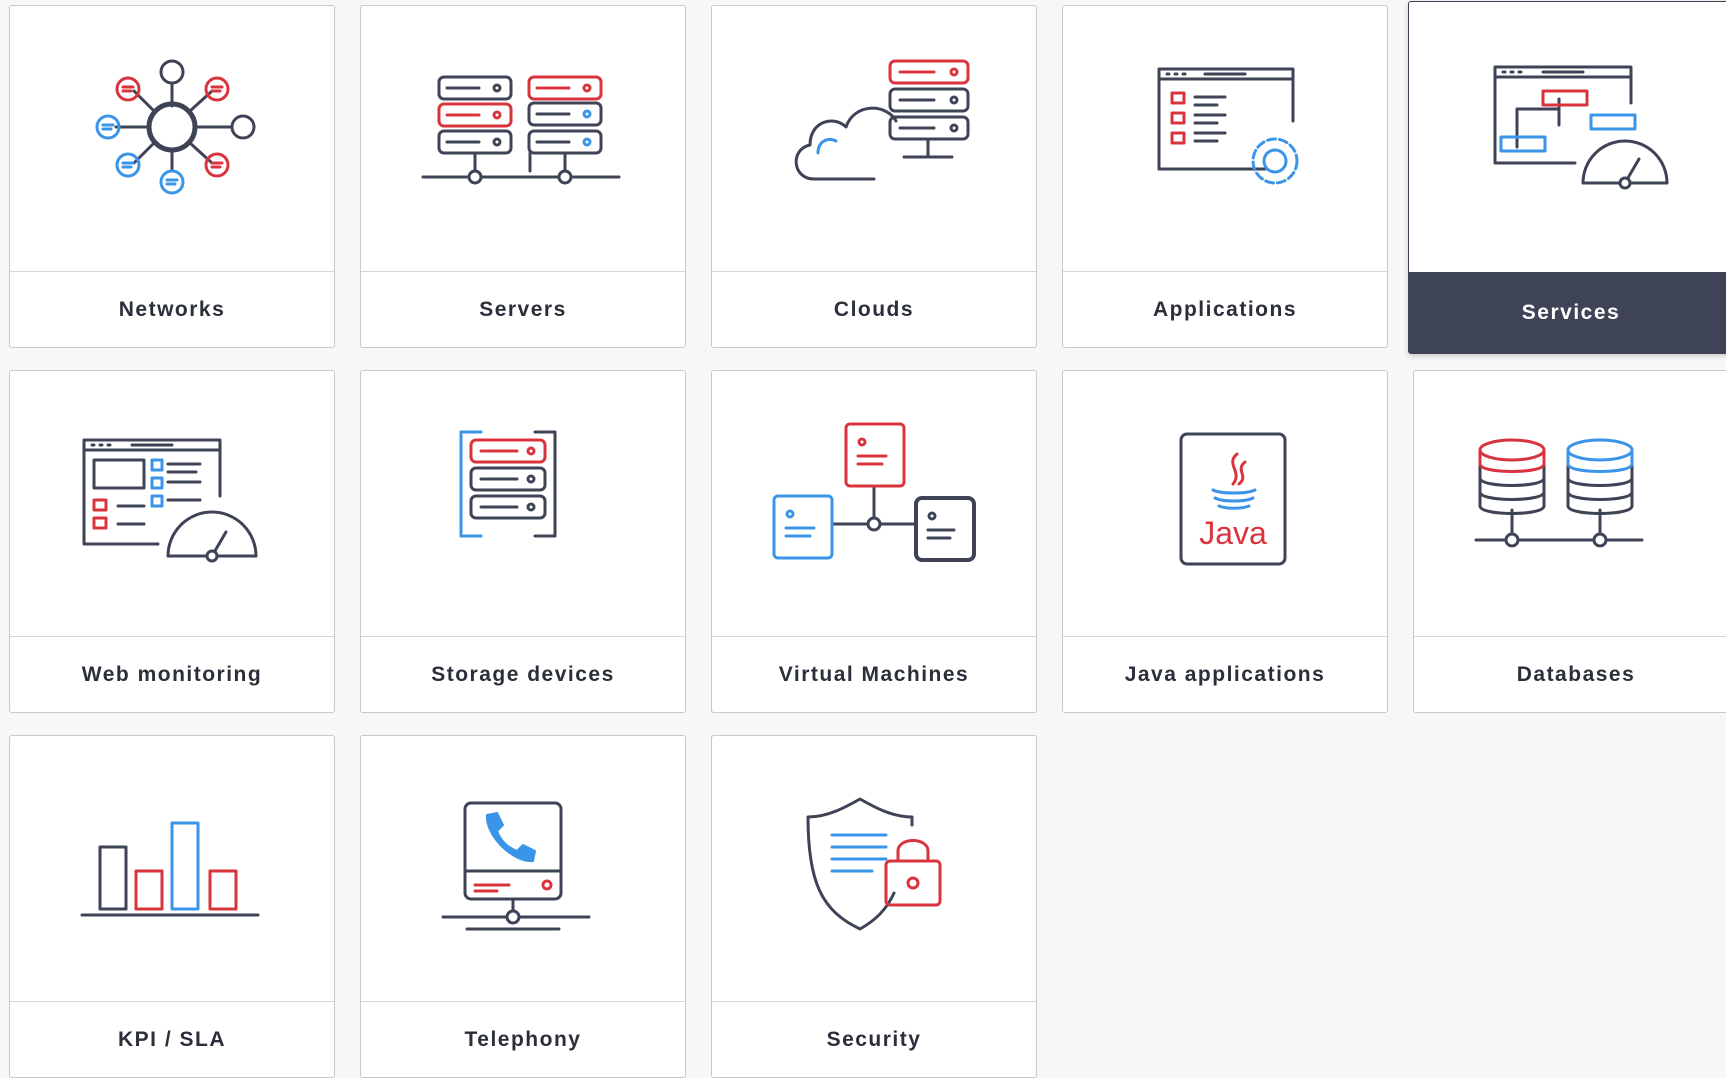 This screenshot has height=1078, width=1726. I want to click on virtual-machines-icon, so click(874, 492).